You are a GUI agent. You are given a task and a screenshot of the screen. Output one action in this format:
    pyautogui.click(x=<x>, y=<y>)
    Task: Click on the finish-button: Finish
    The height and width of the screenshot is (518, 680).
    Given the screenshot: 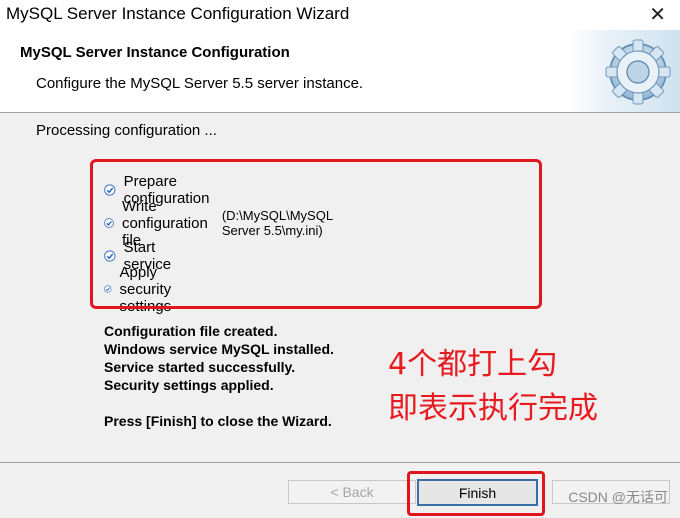 What is the action you would take?
    pyautogui.click(x=477, y=492)
    